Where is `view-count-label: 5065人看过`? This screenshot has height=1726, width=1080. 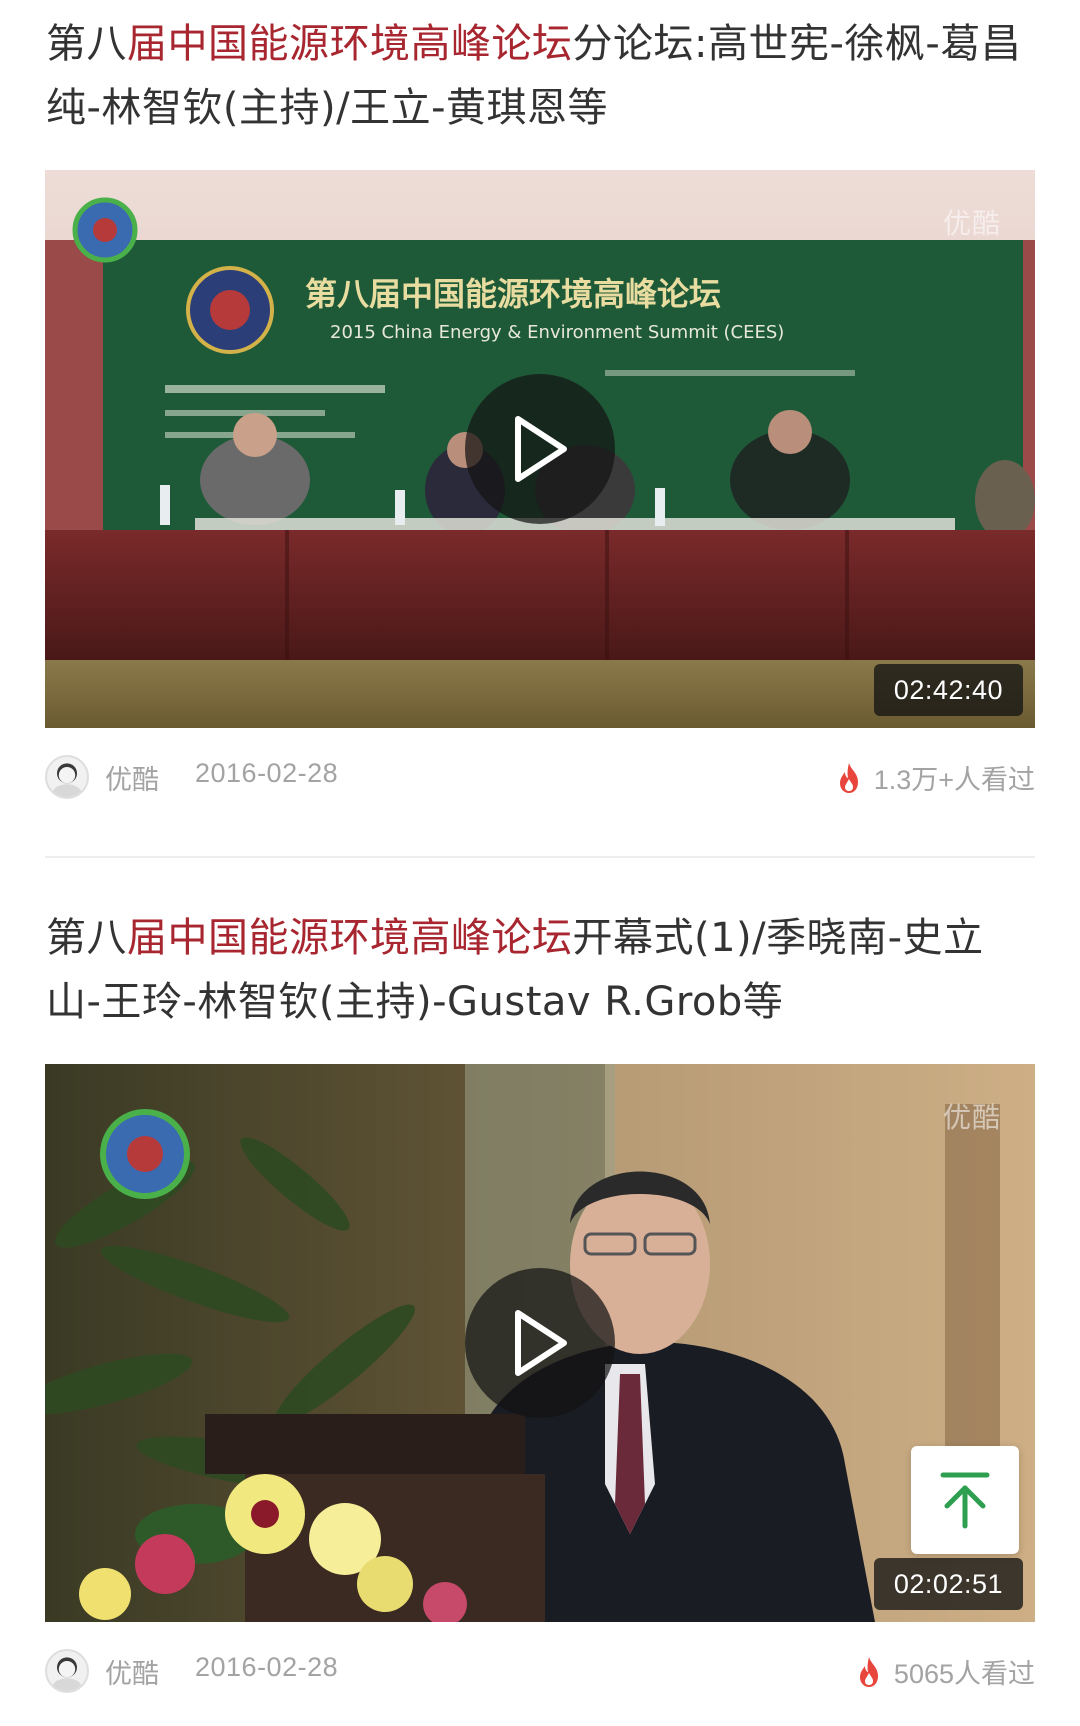
view-count-label: 5065人看过 is located at coordinates (964, 1674).